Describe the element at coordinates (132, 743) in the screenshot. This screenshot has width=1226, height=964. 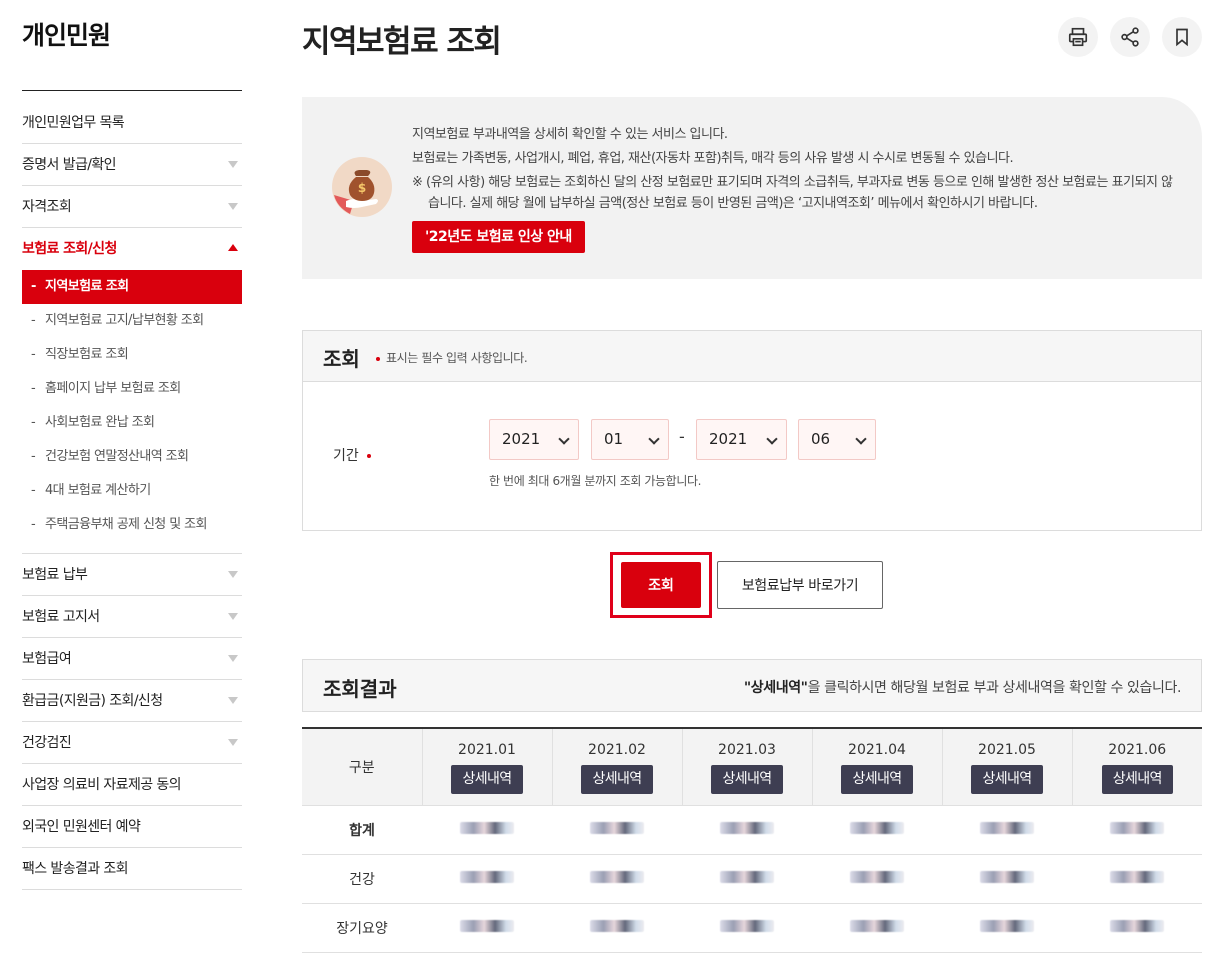
I see `sidebar-item-checkup: 건강검진` at that location.